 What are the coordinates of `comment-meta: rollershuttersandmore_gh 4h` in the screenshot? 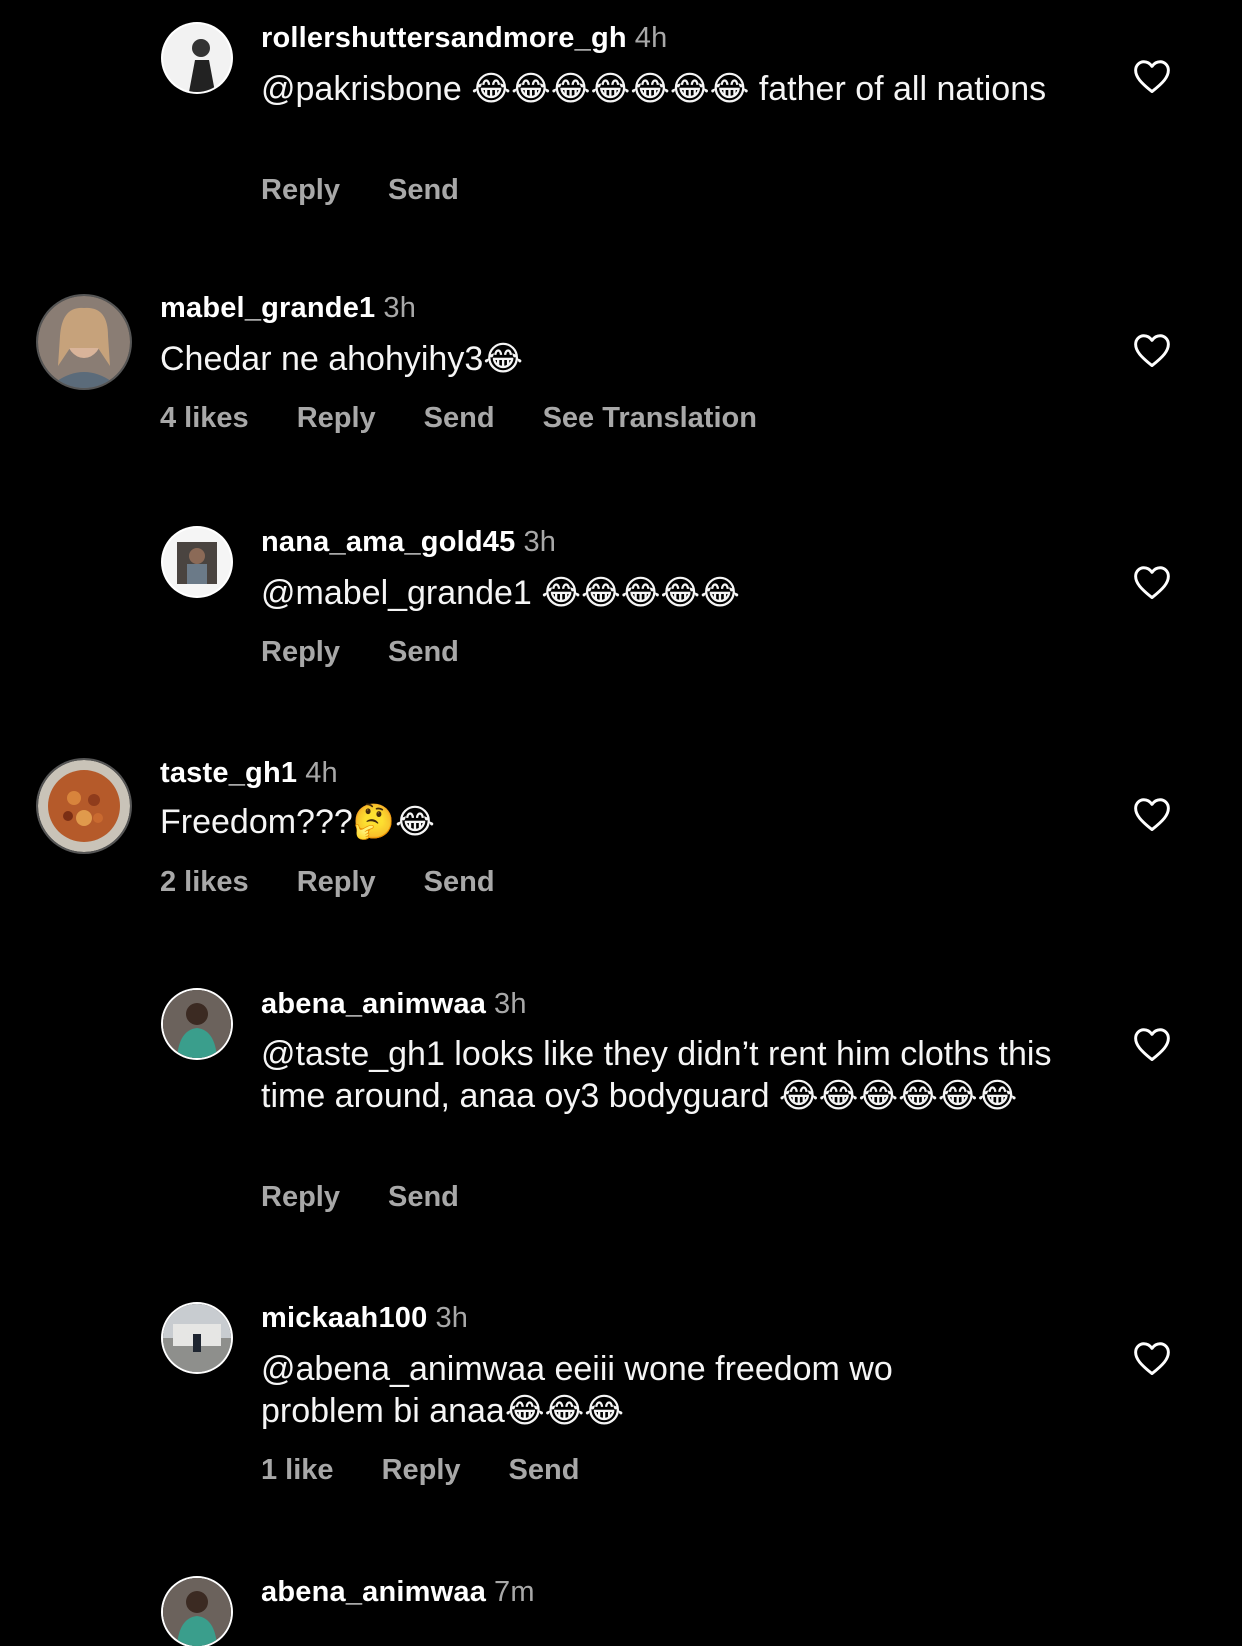 It's located at (464, 38).